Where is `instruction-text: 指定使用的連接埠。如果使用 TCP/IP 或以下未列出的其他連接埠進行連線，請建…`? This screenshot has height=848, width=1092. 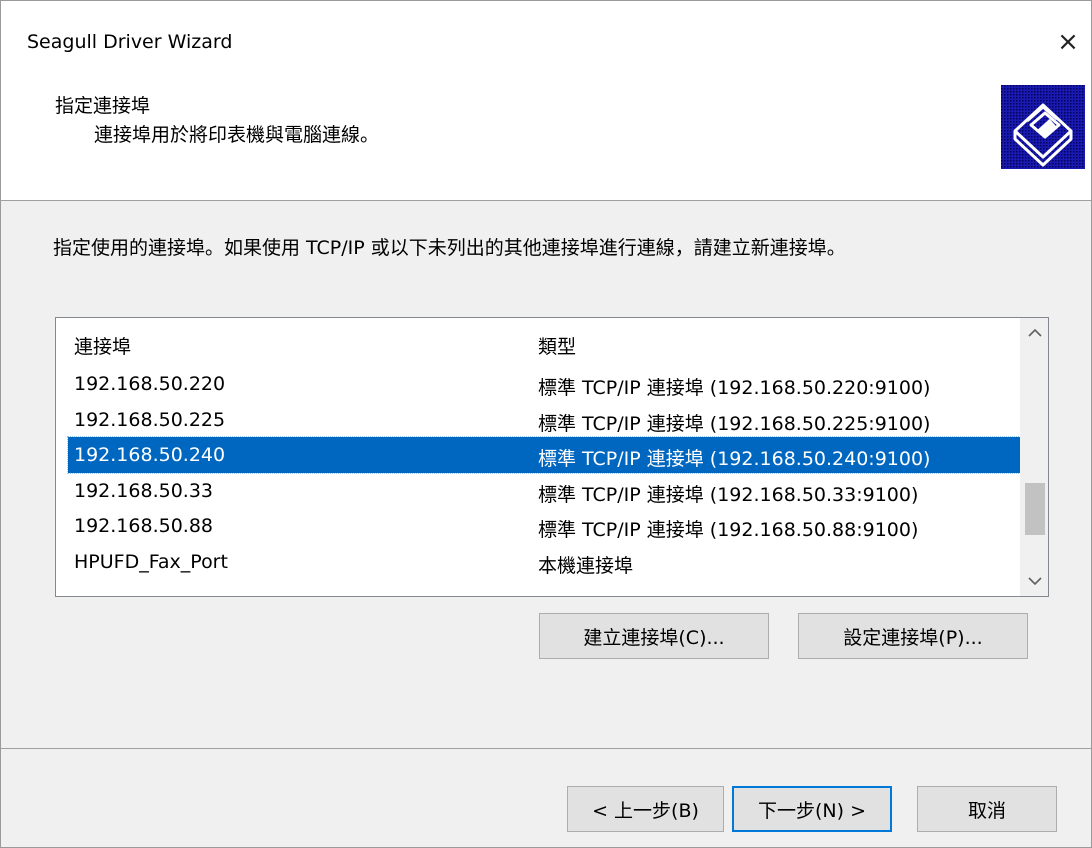
instruction-text: 指定使用的連接埠。如果使用 TCP/IP 或以下未列出的其他連接埠進行連線，請建… is located at coordinates (449, 248).